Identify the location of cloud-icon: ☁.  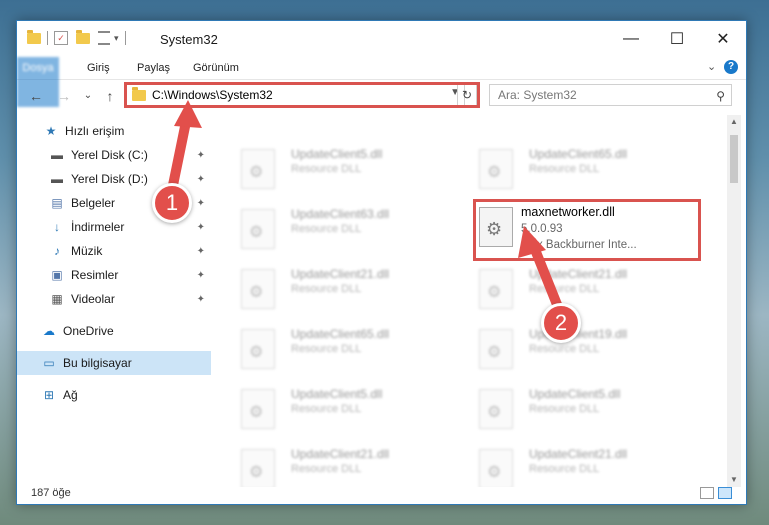
(49, 331).